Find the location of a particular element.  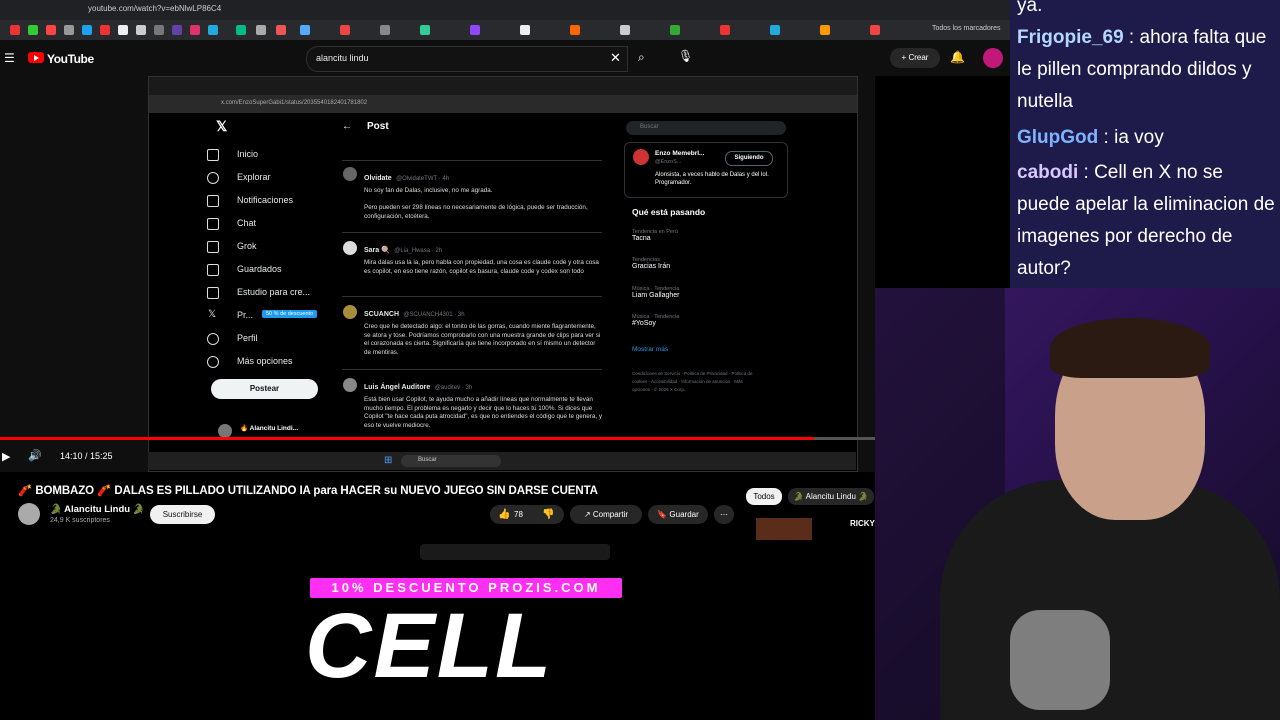

recommended-title: RICKY DALAS is located at coordinates (862, 524).